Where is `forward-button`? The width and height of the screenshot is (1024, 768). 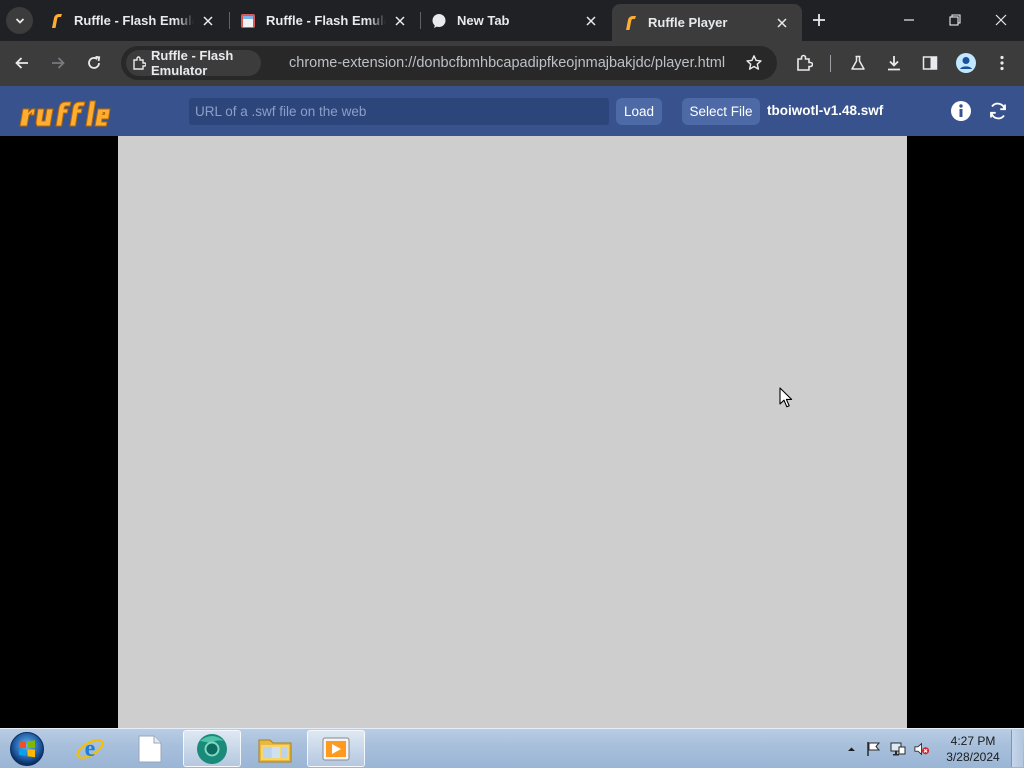 forward-button is located at coordinates (58, 63).